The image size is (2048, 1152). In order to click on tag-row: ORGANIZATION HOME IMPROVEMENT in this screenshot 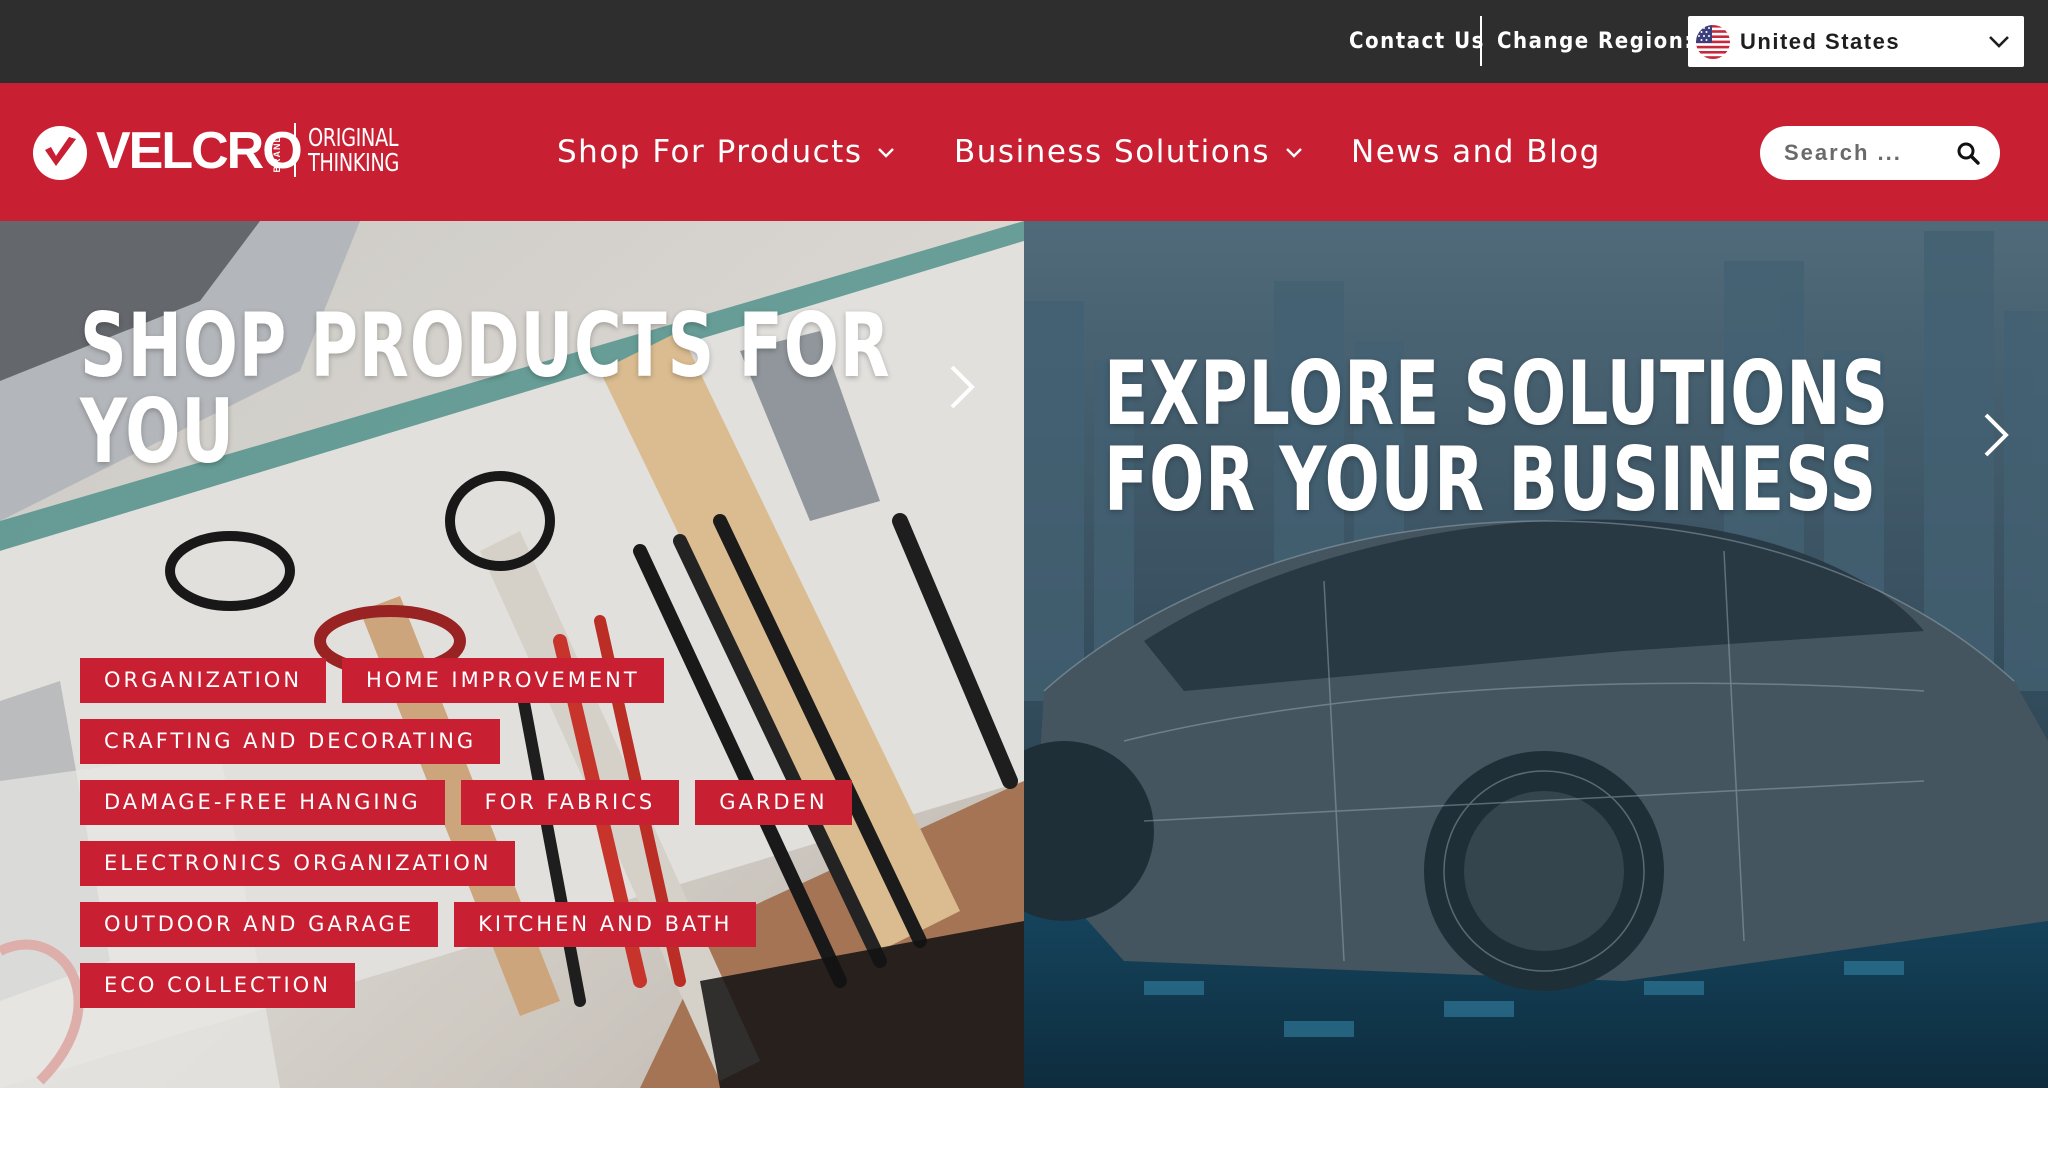, I will do `click(530, 680)`.